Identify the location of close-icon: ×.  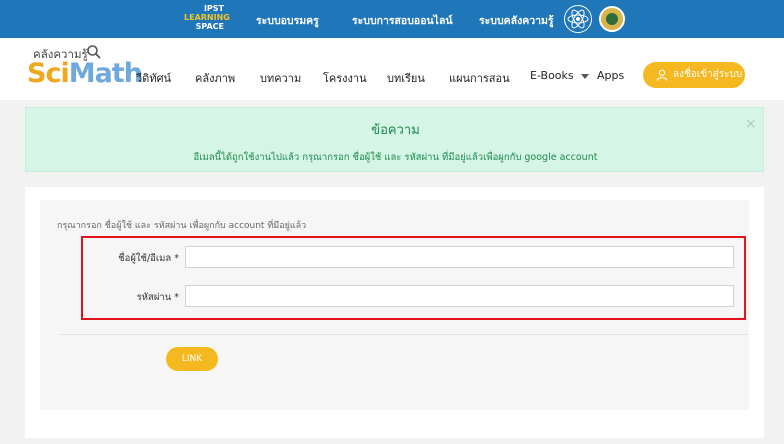
(751, 124).